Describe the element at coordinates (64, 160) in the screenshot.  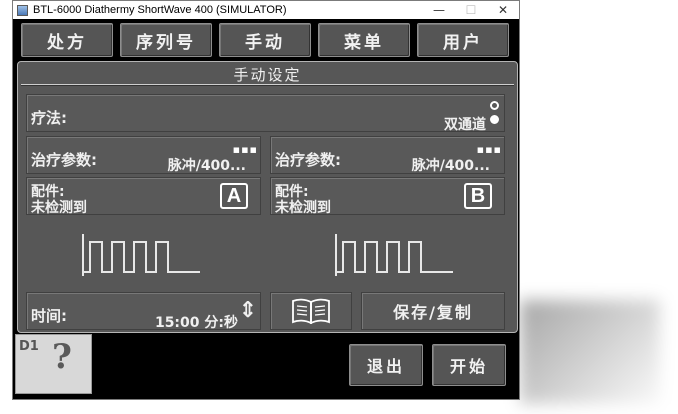
I see `channel-a-params-label: 治疗参数:` at that location.